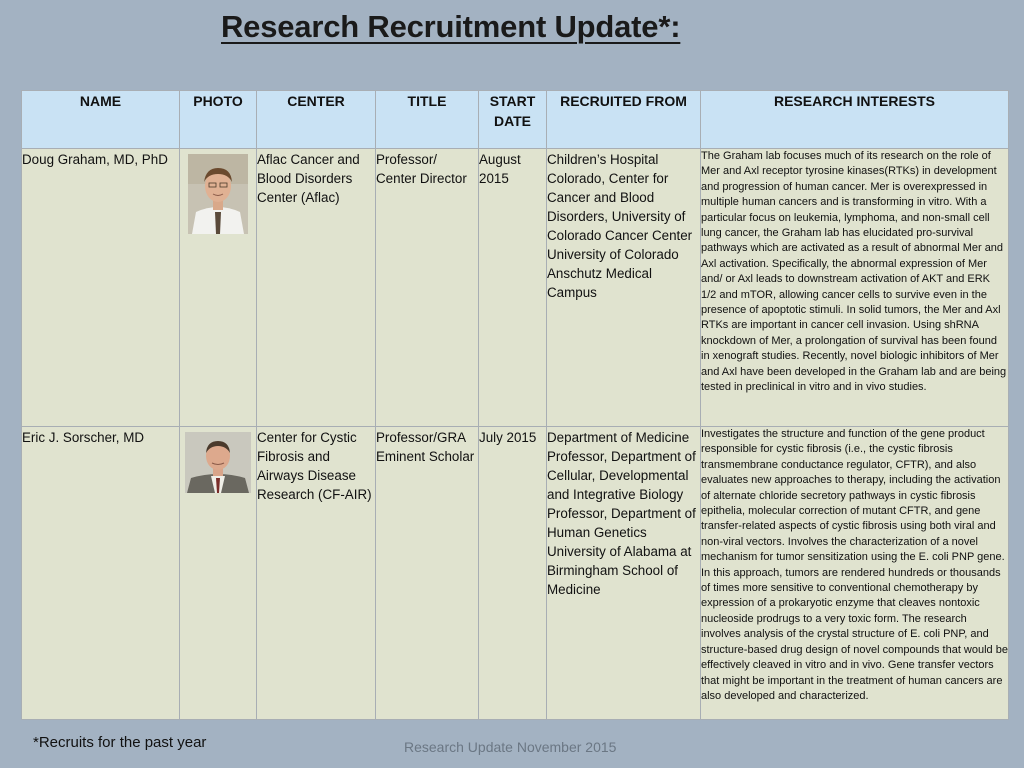 The image size is (1024, 768). Describe the element at coordinates (854, 119) in the screenshot. I see `column-header-research-interests: RESEARCH INTERESTS` at that location.